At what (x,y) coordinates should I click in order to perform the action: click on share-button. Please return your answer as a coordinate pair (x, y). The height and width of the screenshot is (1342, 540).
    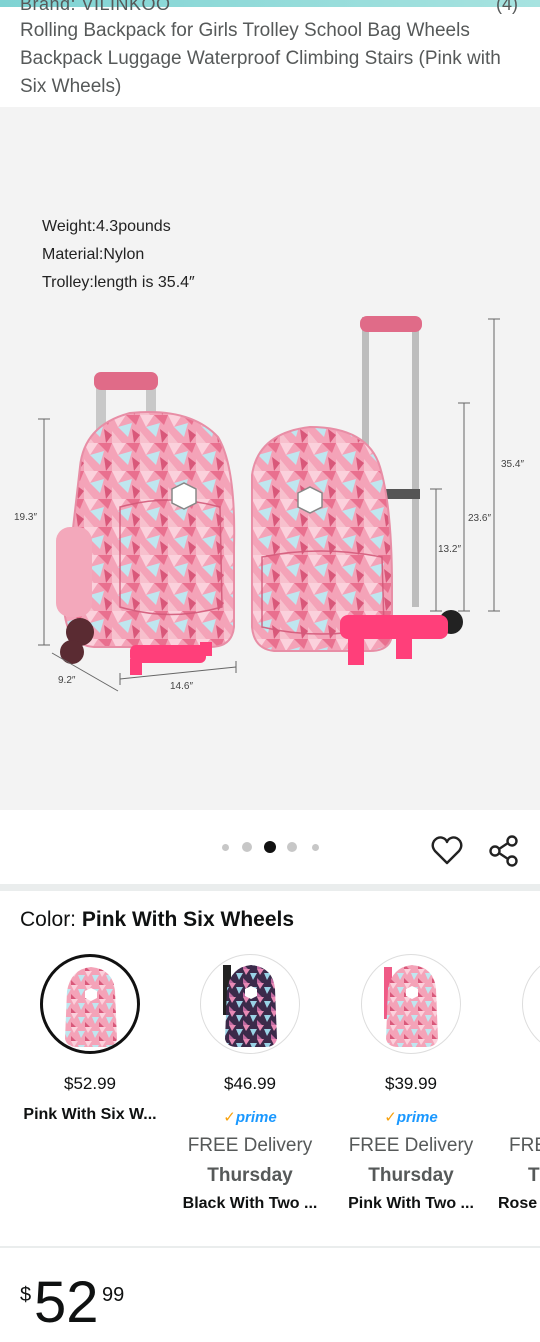
    Looking at the image, I should click on (504, 851).